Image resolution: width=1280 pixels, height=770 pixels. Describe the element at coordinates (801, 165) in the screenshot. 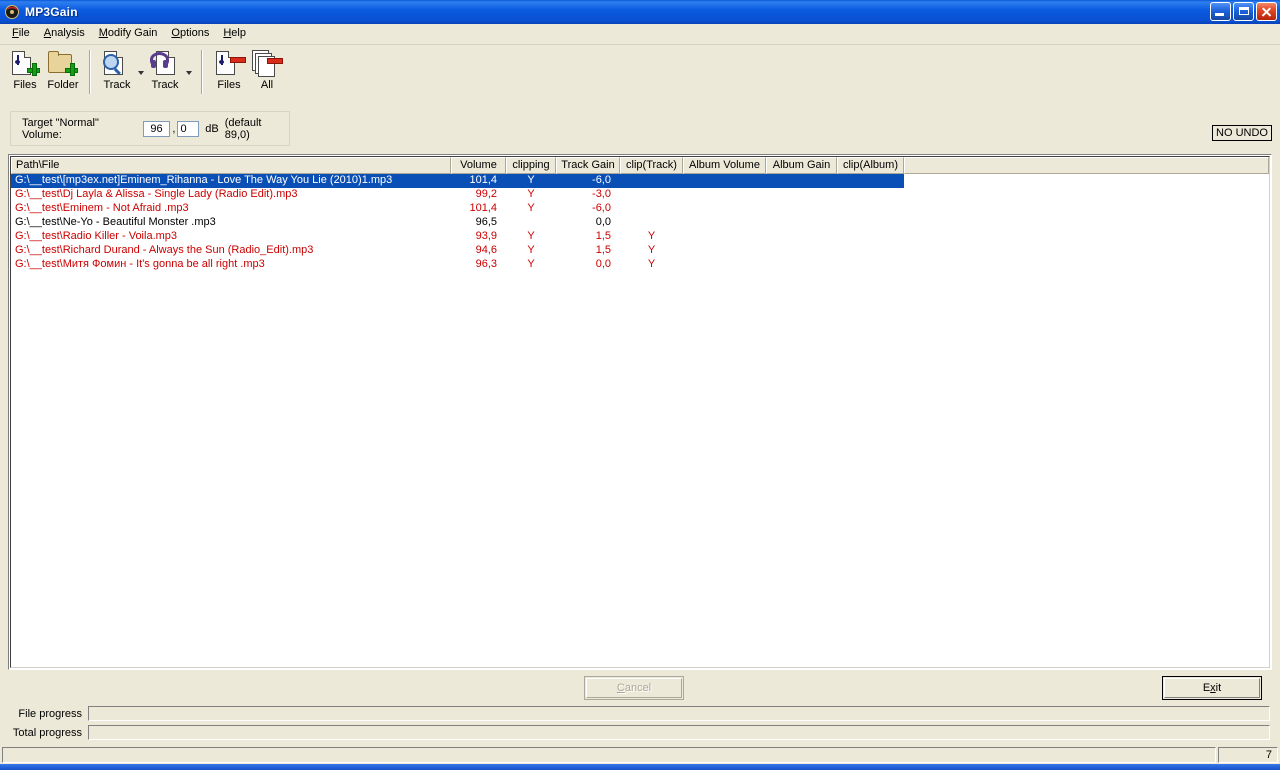

I see `column-header-album_gain: Album Gain` at that location.